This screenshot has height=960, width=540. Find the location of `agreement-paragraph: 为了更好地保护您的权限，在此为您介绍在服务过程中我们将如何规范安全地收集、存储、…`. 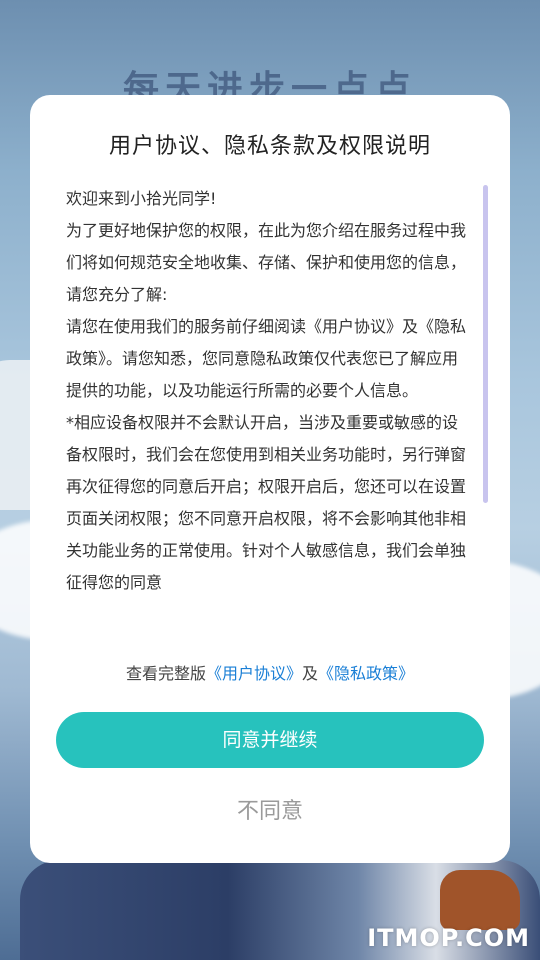

agreement-paragraph: 为了更好地保护您的权限，在此为您介绍在服务过程中我们将如何规范安全地收集、存储、… is located at coordinates (266, 262).